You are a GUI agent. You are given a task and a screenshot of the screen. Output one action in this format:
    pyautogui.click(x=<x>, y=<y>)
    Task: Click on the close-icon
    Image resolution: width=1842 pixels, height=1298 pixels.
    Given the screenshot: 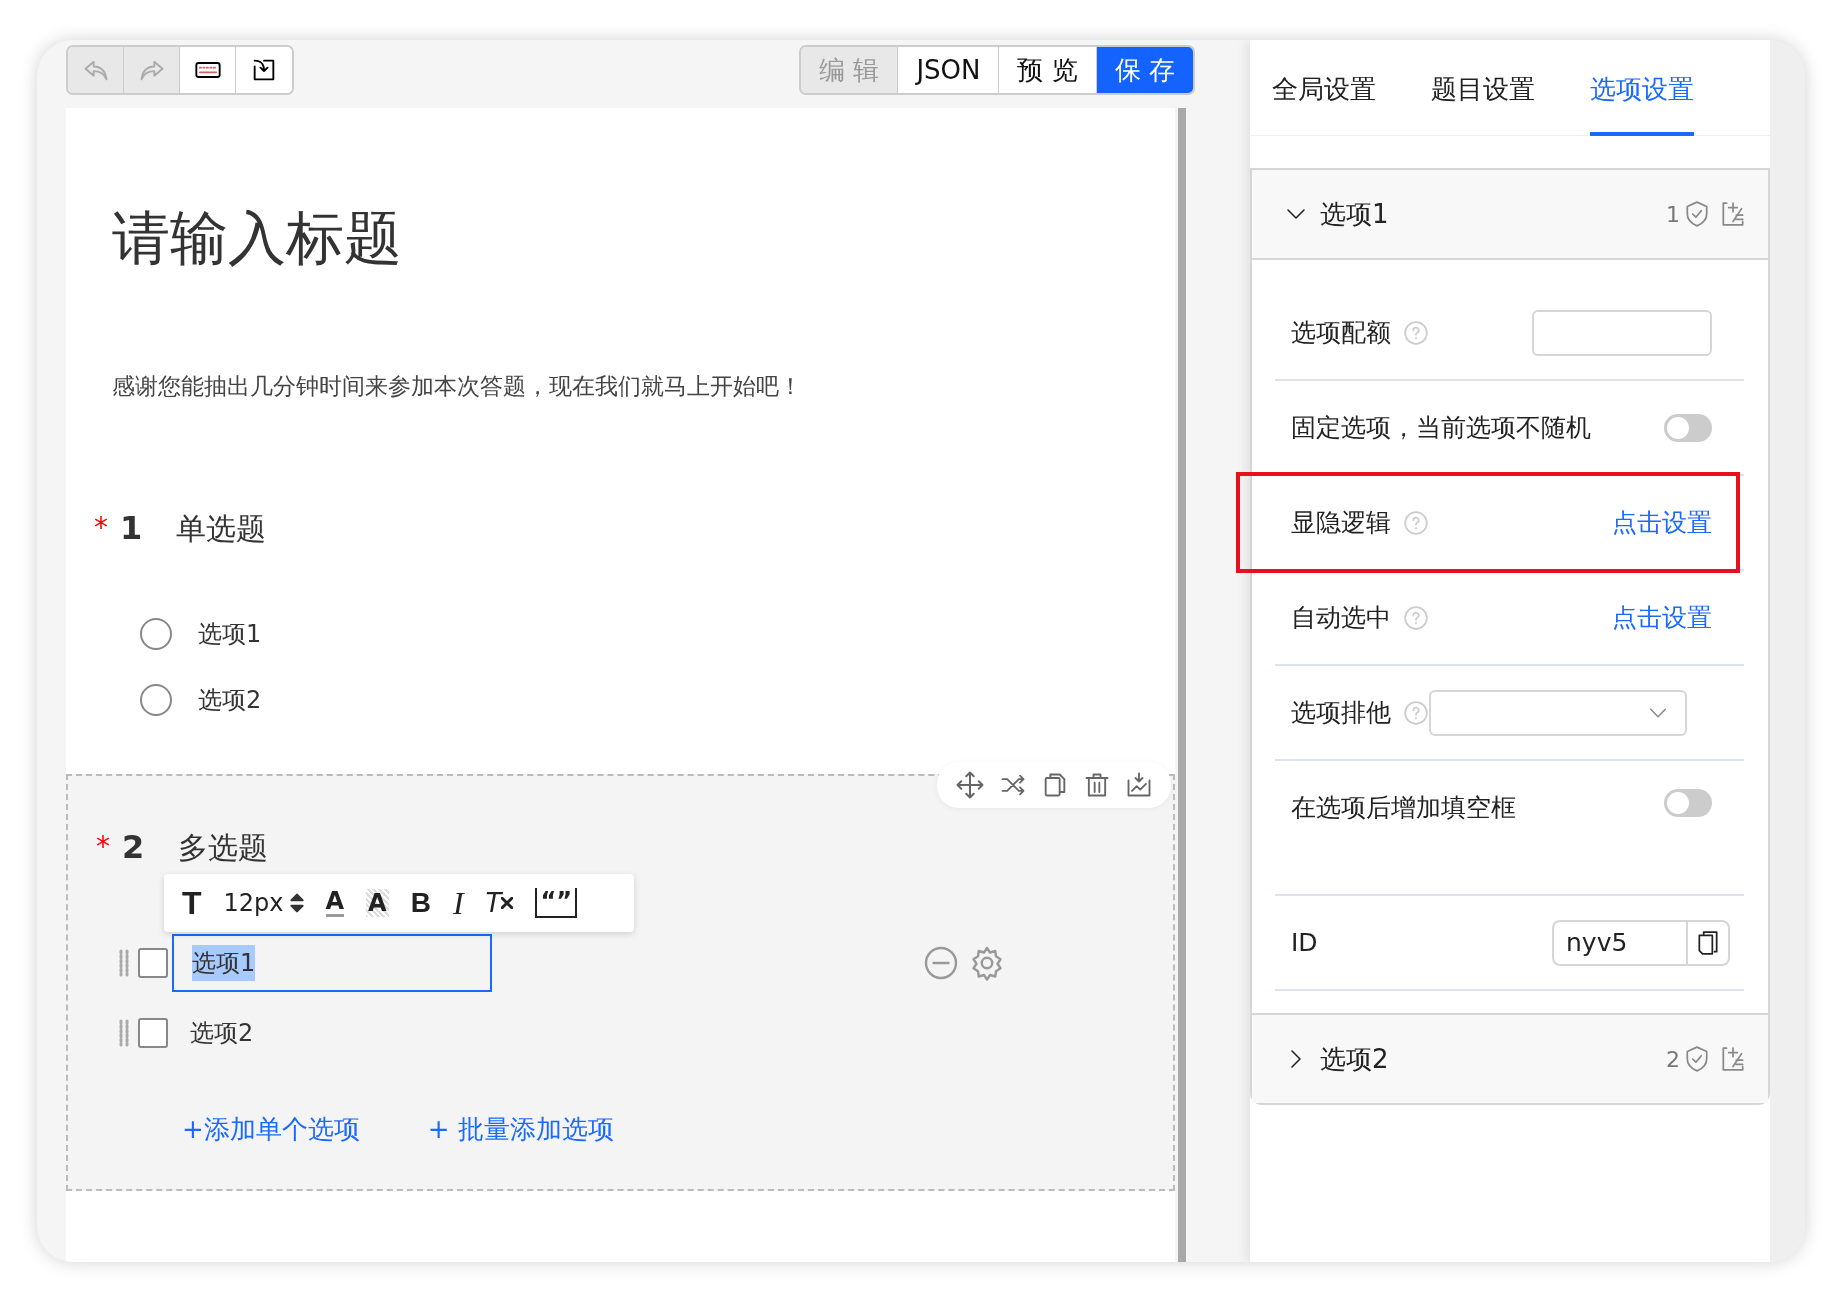 What is the action you would take?
    pyautogui.click(x=507, y=903)
    